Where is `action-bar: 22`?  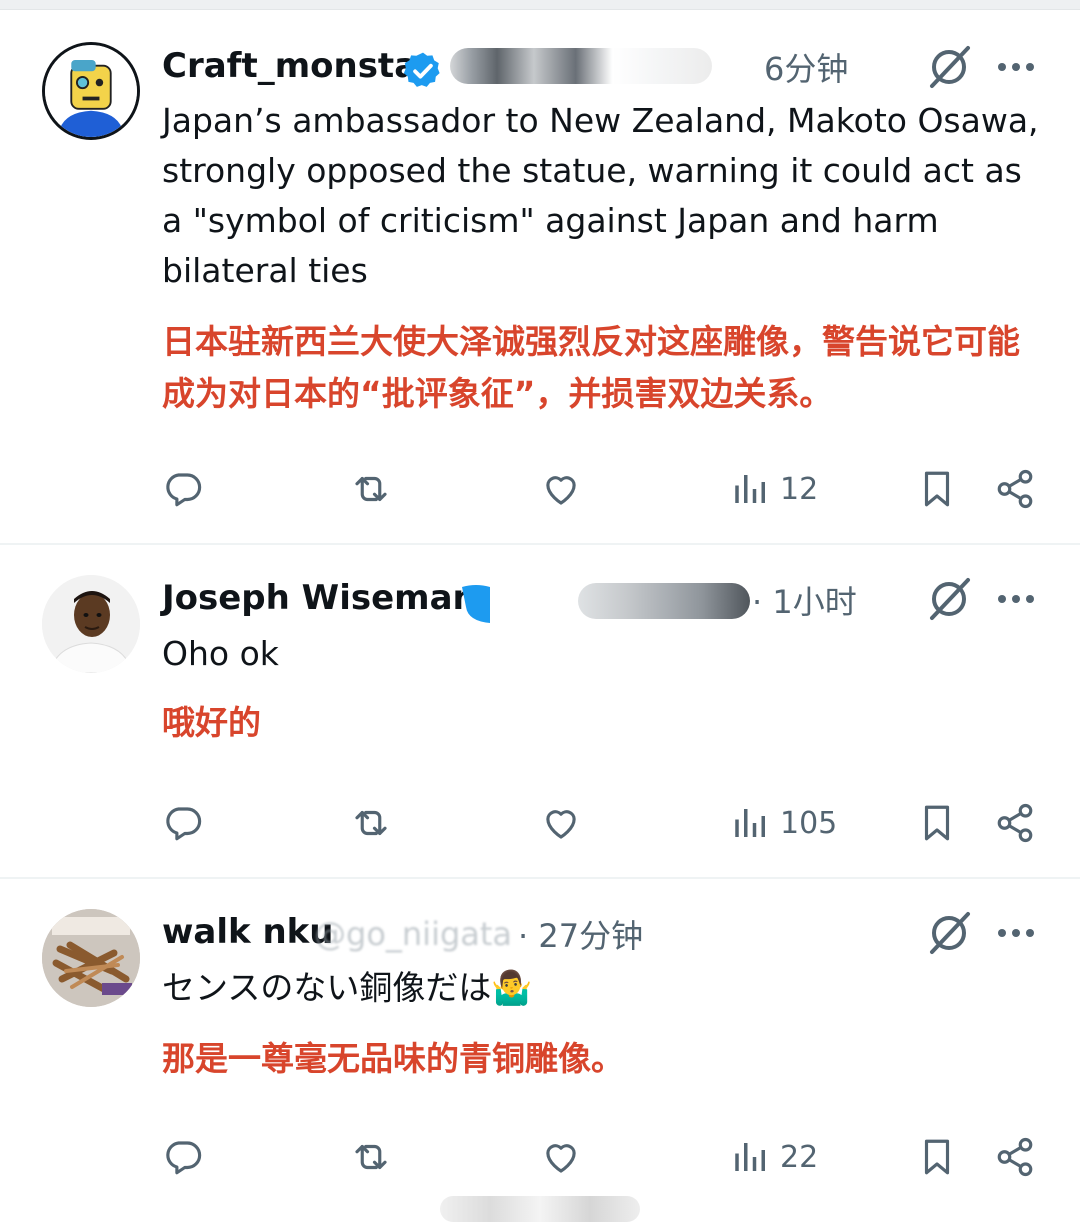
action-bar: 22 is located at coordinates (540, 1159).